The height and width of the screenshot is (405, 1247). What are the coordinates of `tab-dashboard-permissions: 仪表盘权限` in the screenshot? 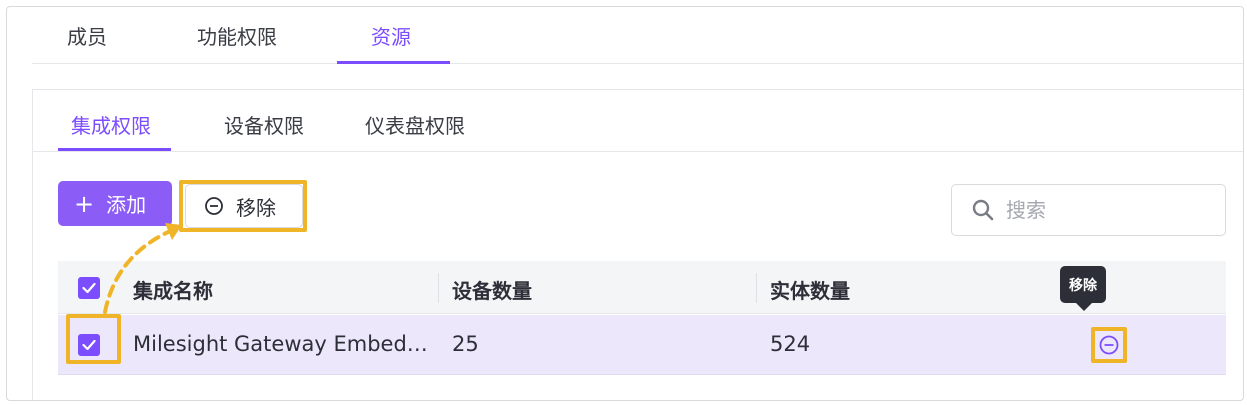 It's located at (415, 124).